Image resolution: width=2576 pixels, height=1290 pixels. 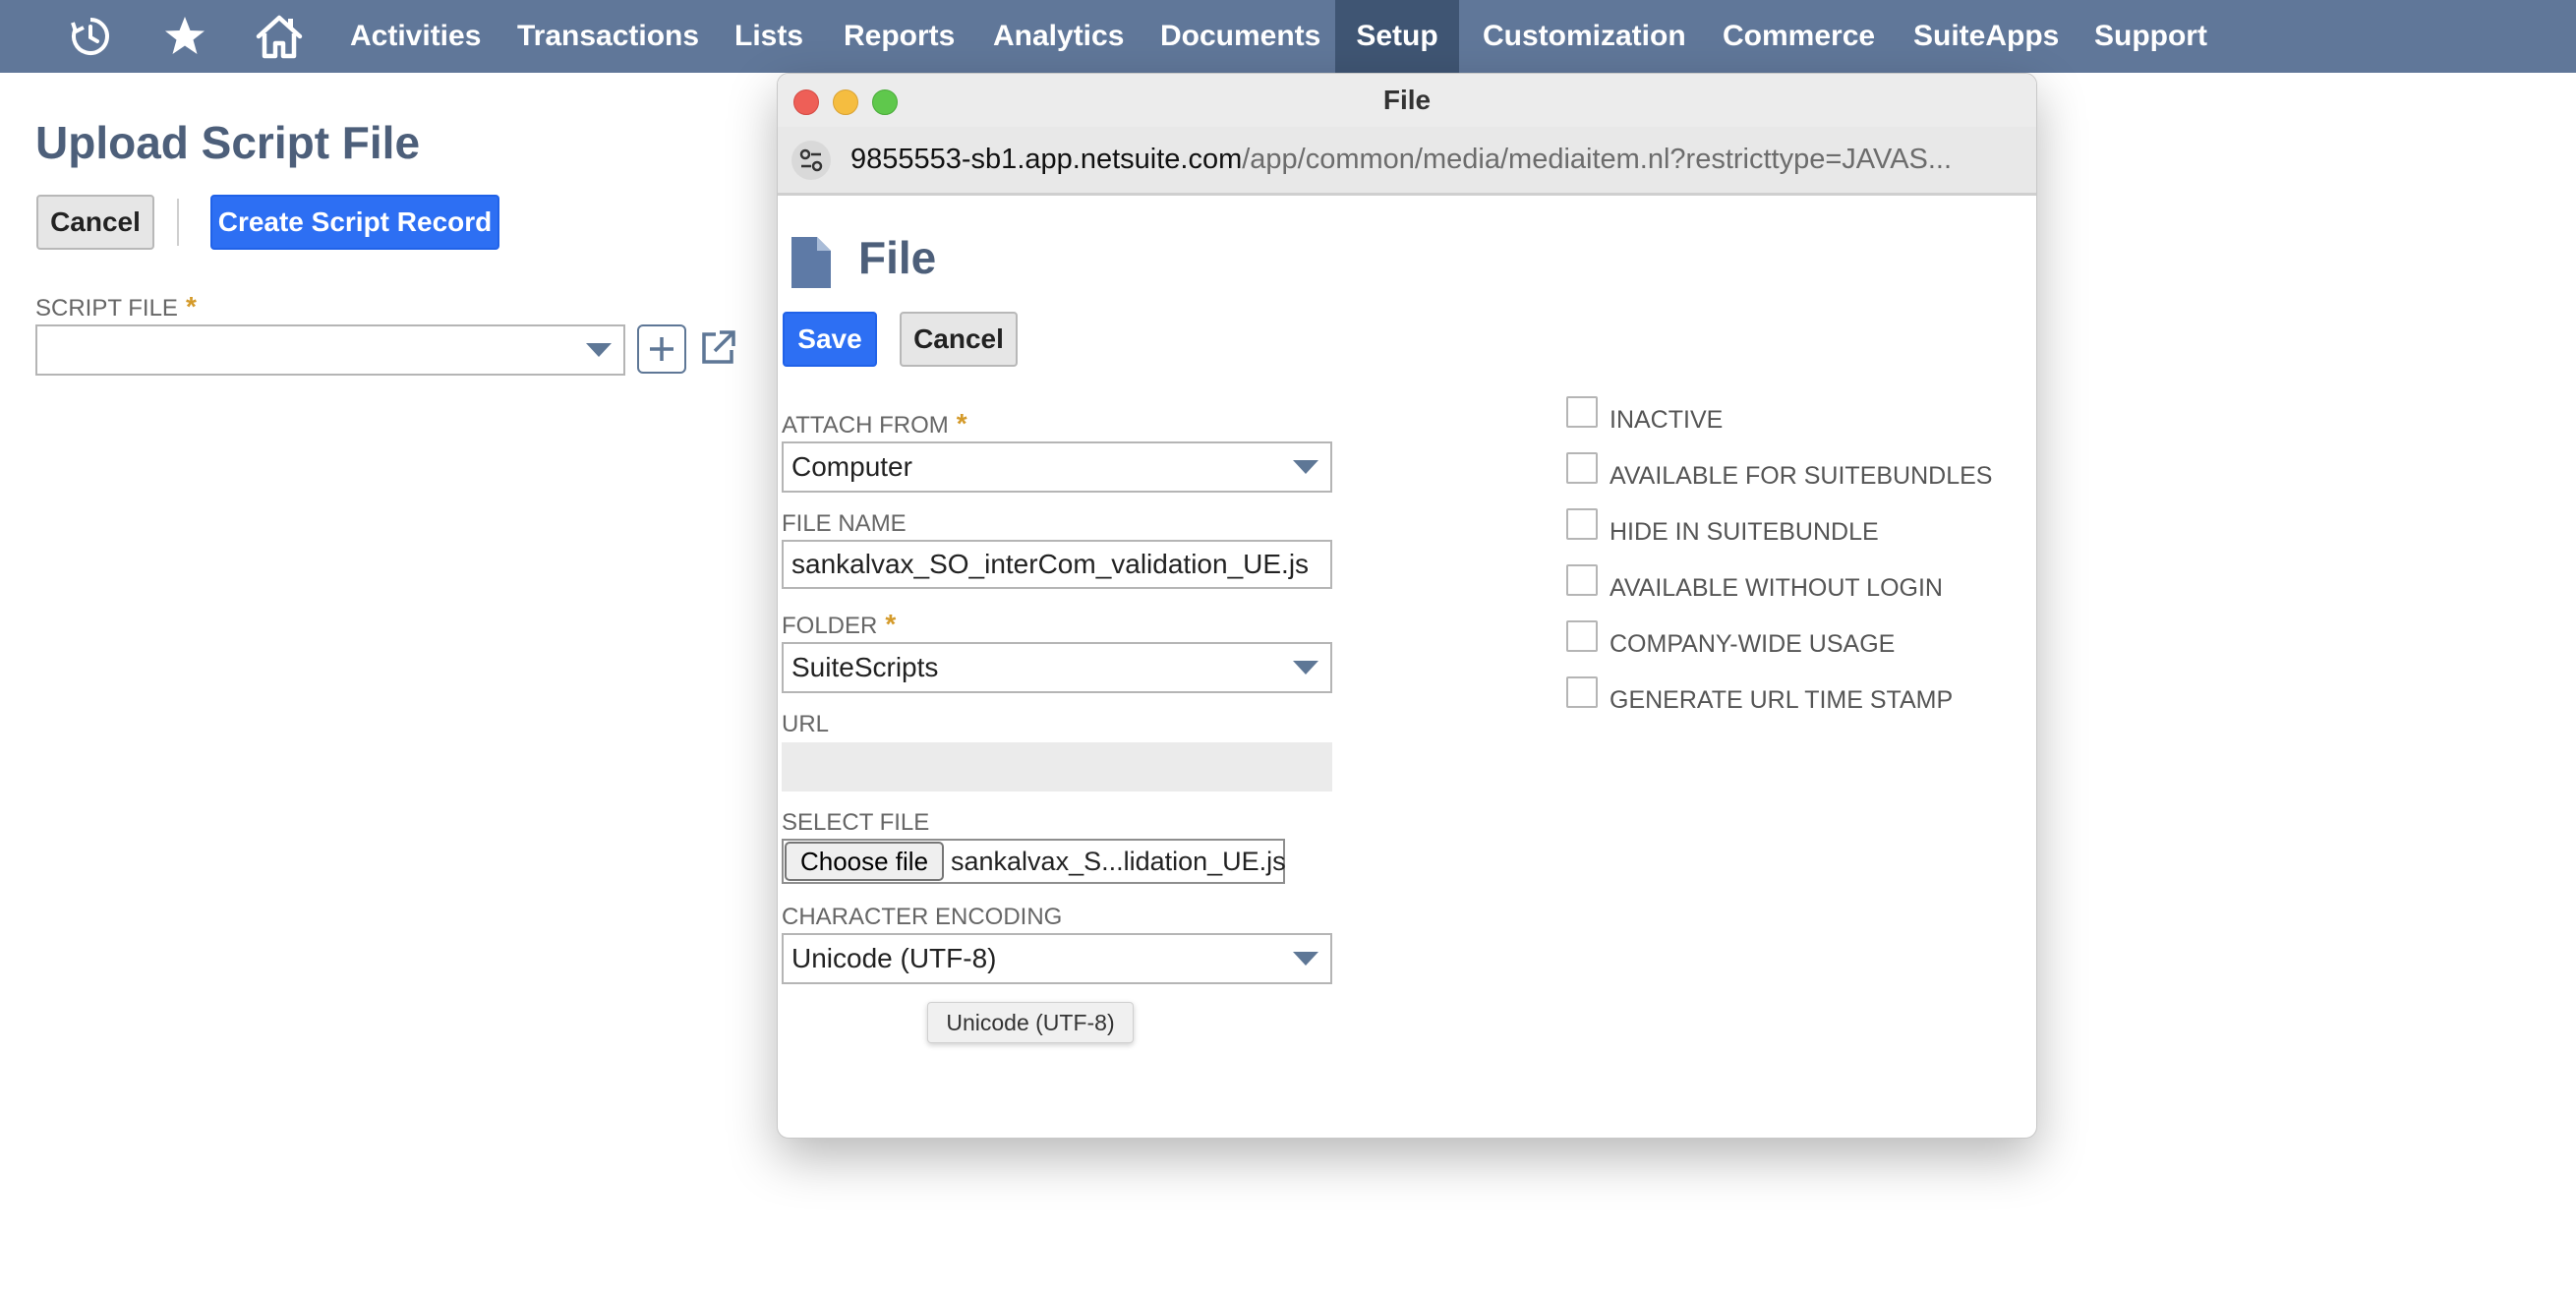 I want to click on site-settings-icon, so click(x=811, y=160).